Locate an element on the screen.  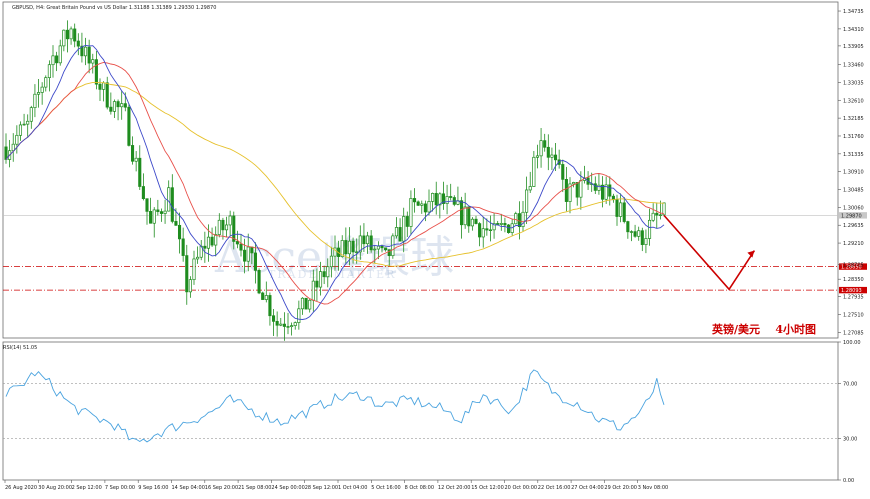
x-tick-label: 16 Sep 20:00 is located at coordinates (221, 488).